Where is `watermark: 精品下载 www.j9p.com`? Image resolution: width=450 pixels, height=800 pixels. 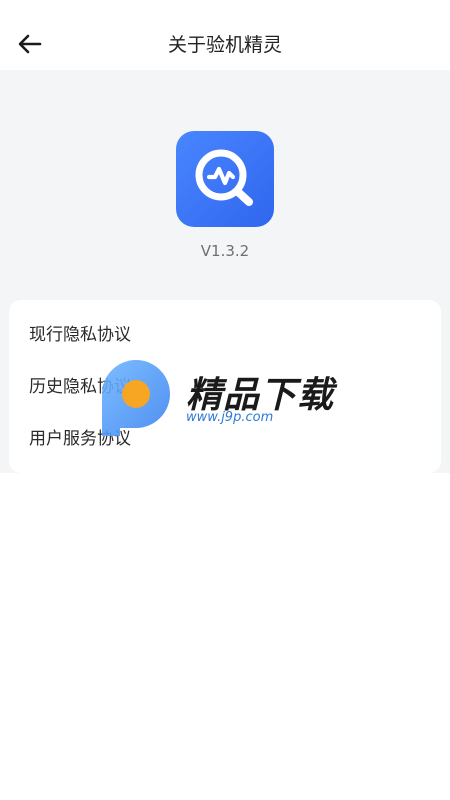 watermark: 精品下载 www.j9p.com is located at coordinates (228, 399).